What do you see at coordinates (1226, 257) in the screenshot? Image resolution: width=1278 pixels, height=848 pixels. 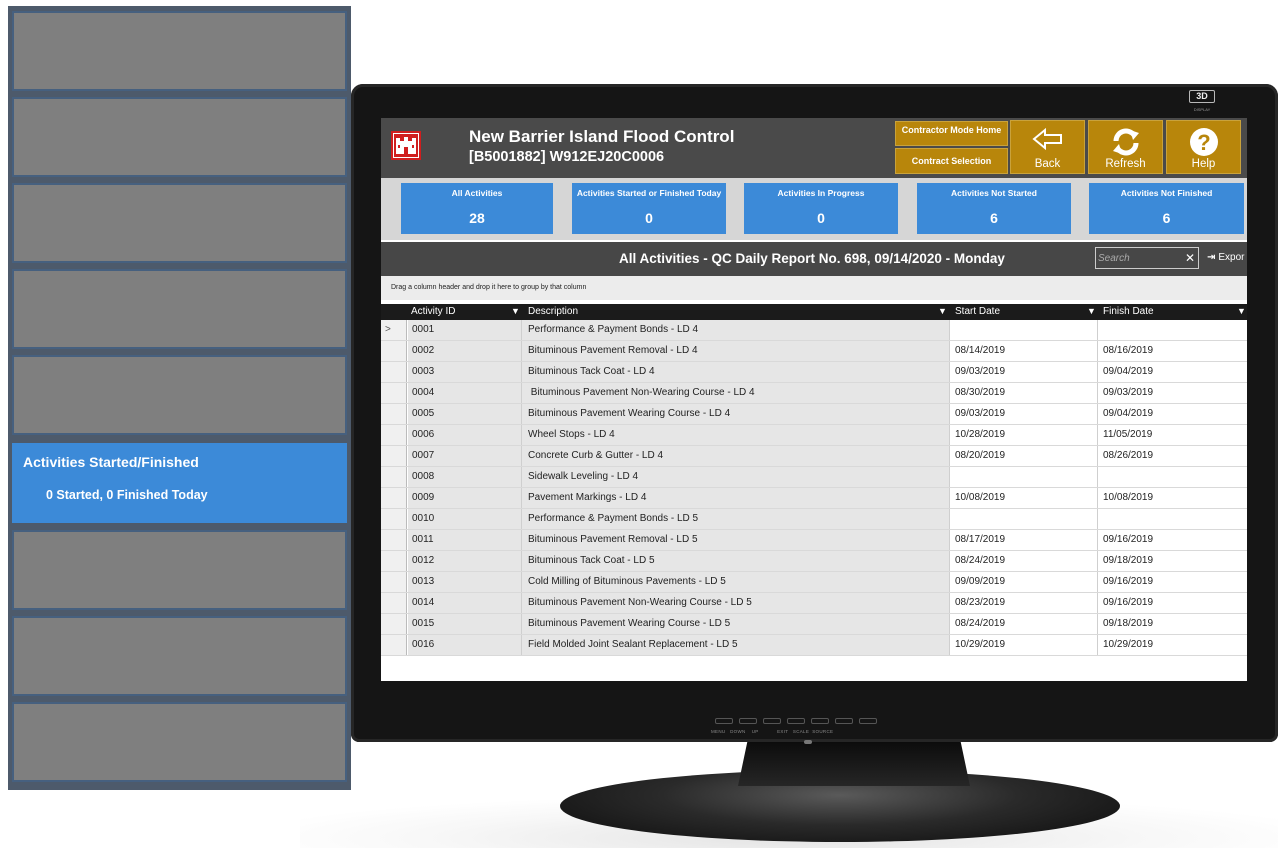 I see `export-button: ⇥ Expor` at bounding box center [1226, 257].